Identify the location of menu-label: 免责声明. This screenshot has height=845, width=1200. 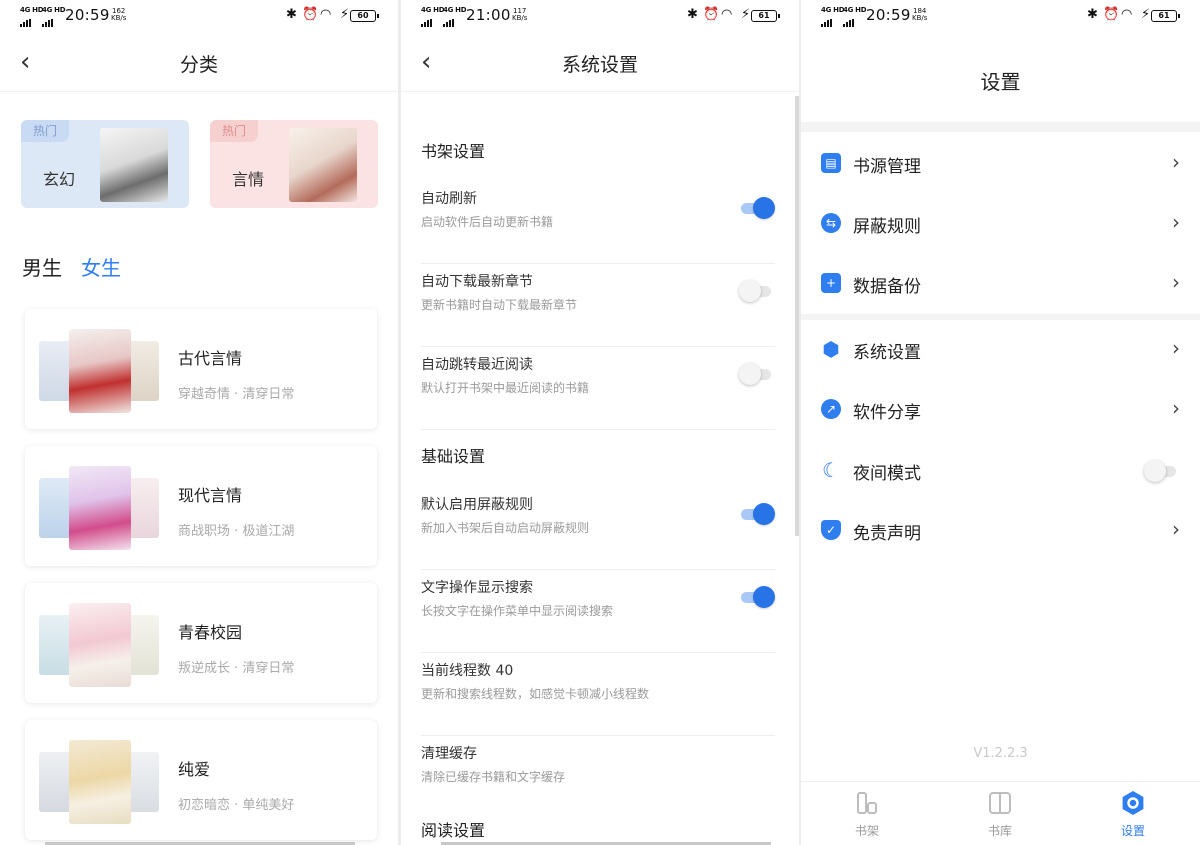
(887, 534).